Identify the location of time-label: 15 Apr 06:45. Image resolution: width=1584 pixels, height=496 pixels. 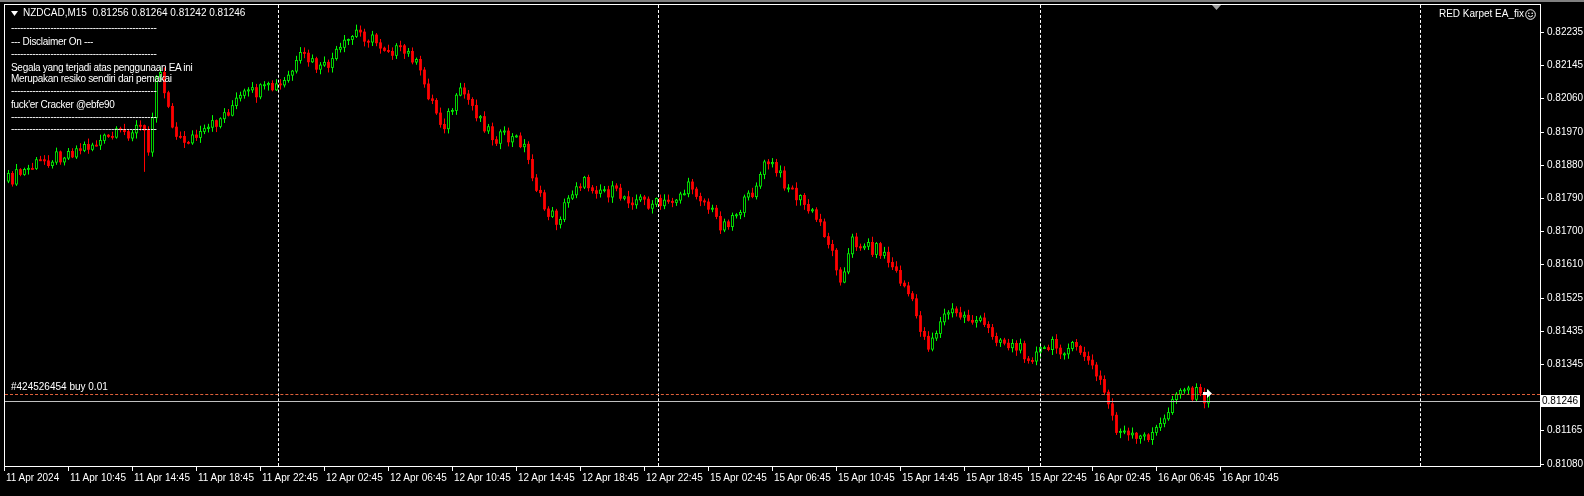
(802, 478).